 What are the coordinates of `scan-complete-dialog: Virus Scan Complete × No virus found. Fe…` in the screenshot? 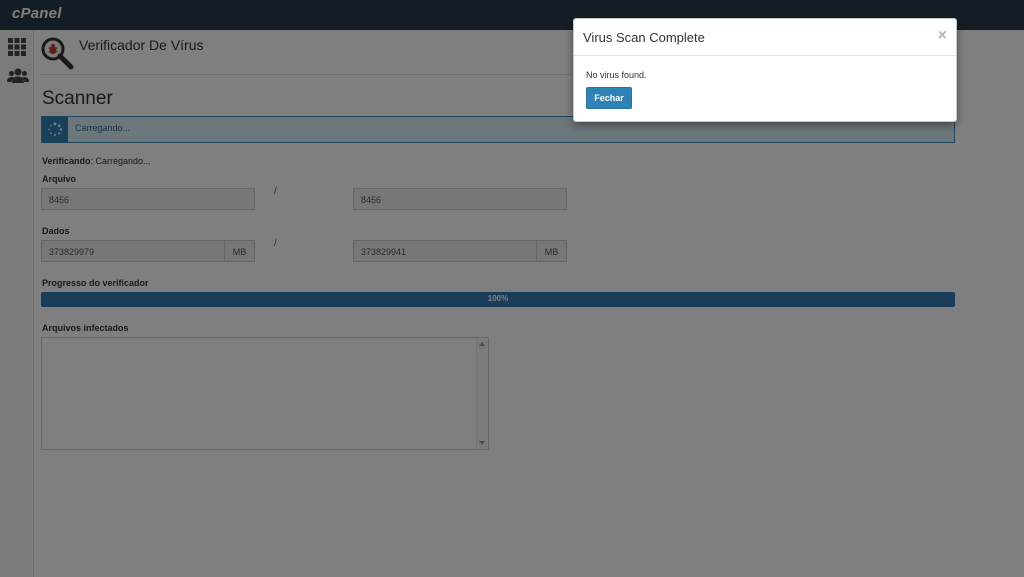 It's located at (765, 70).